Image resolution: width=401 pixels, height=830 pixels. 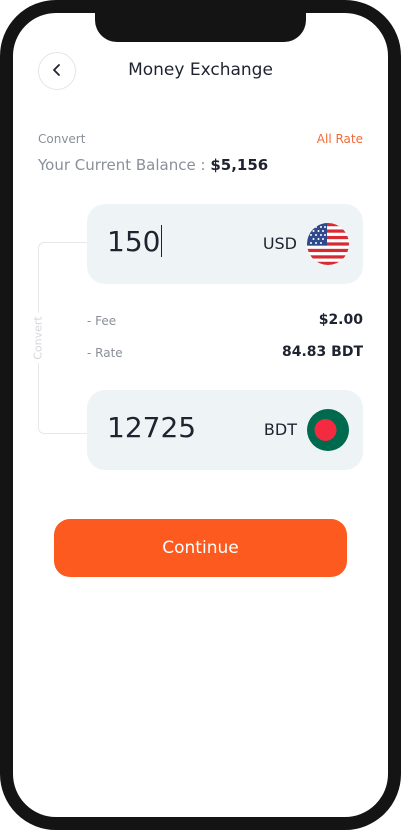 What do you see at coordinates (62, 139) in the screenshot?
I see `convert-label: Convert` at bounding box center [62, 139].